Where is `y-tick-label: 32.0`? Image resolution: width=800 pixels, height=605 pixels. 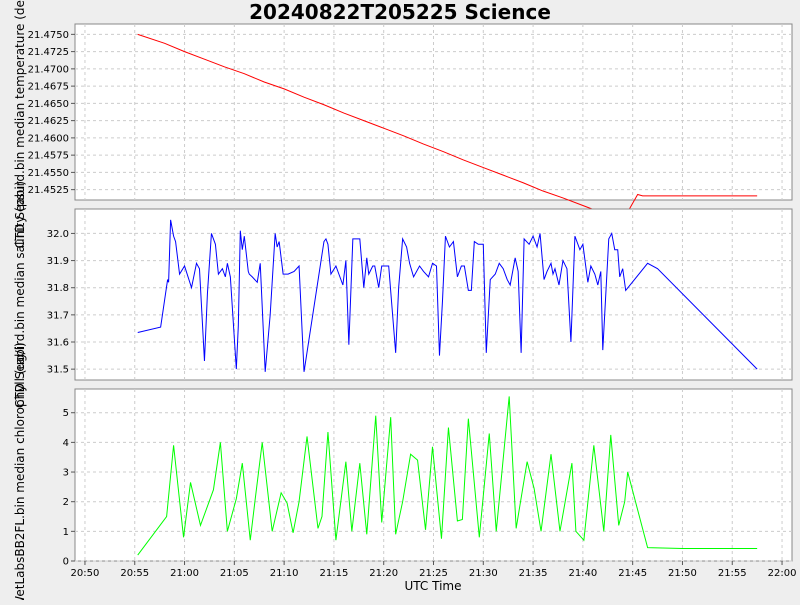
y-tick-label: 32.0 is located at coordinates (58, 234).